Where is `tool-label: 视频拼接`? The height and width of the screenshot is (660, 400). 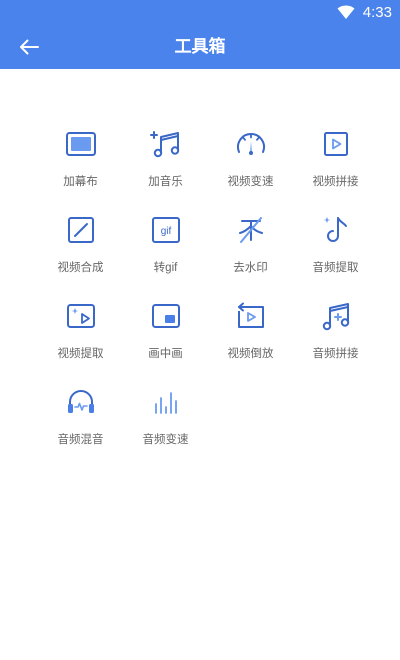 tool-label: 视频拼接 is located at coordinates (335, 182).